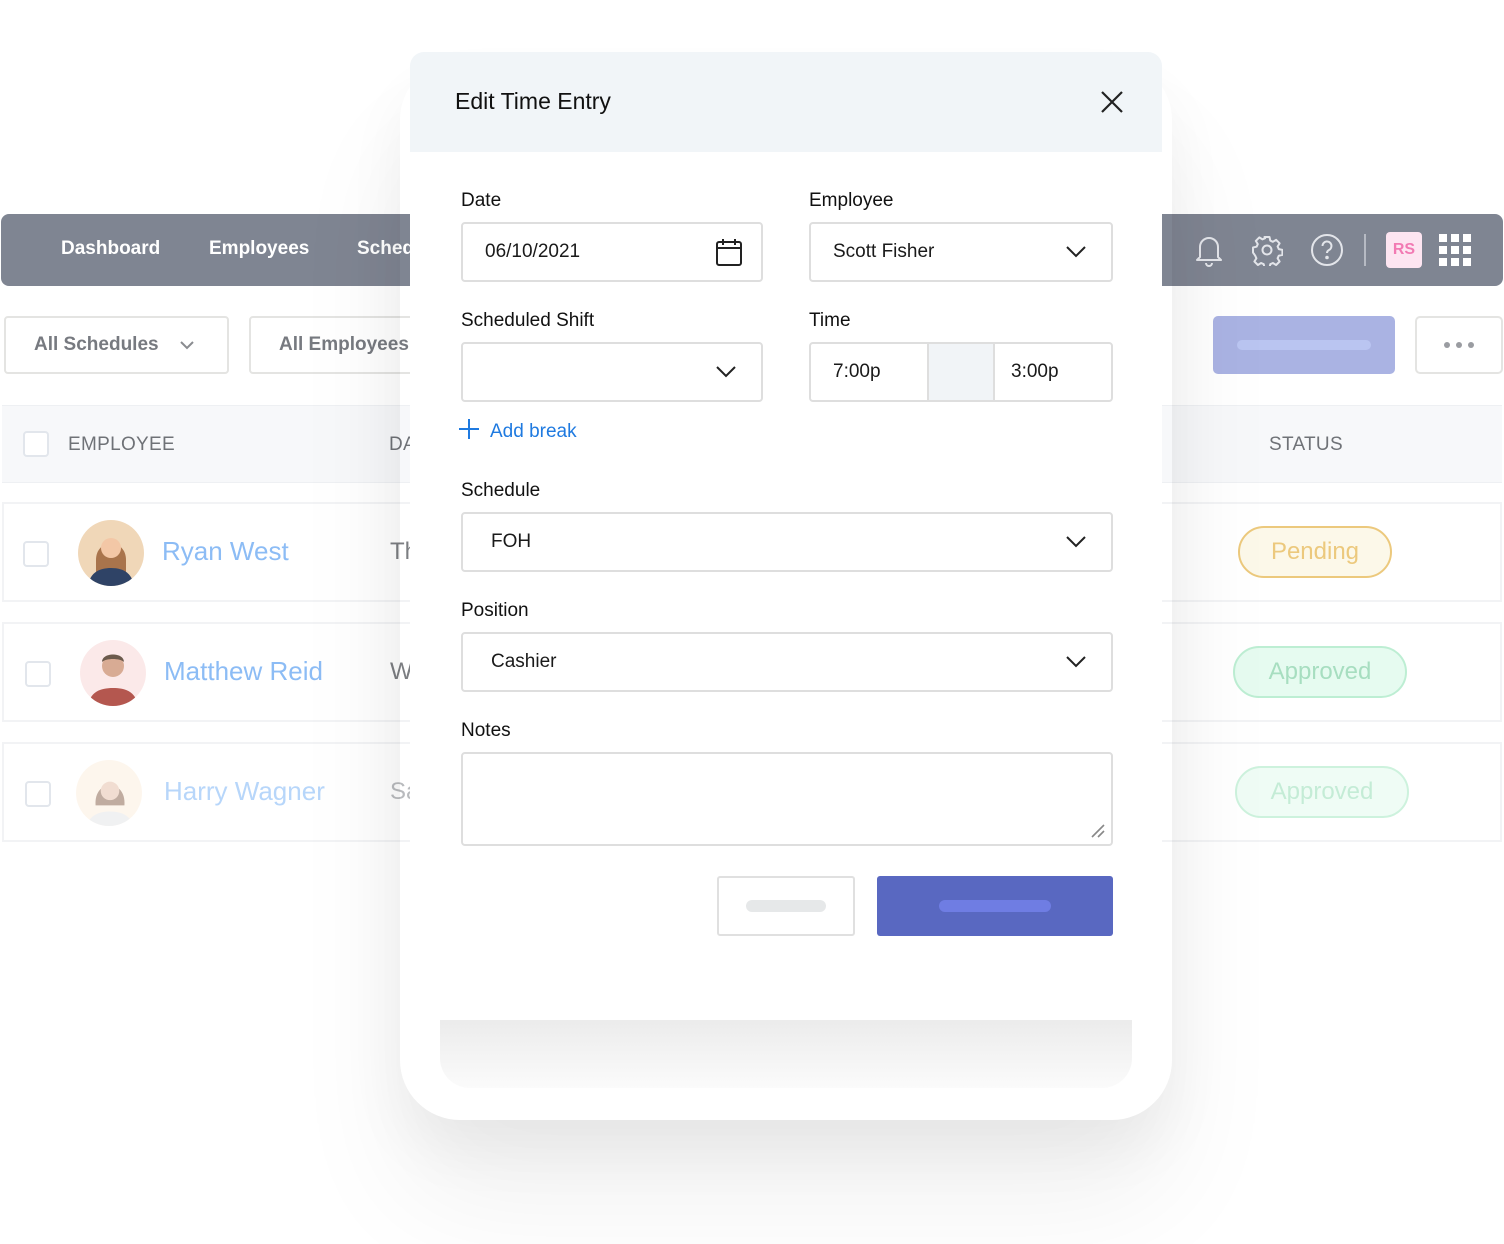 This screenshot has width=1504, height=1244. What do you see at coordinates (533, 251) in the screenshot?
I see `date-value: 06/10/2021` at bounding box center [533, 251].